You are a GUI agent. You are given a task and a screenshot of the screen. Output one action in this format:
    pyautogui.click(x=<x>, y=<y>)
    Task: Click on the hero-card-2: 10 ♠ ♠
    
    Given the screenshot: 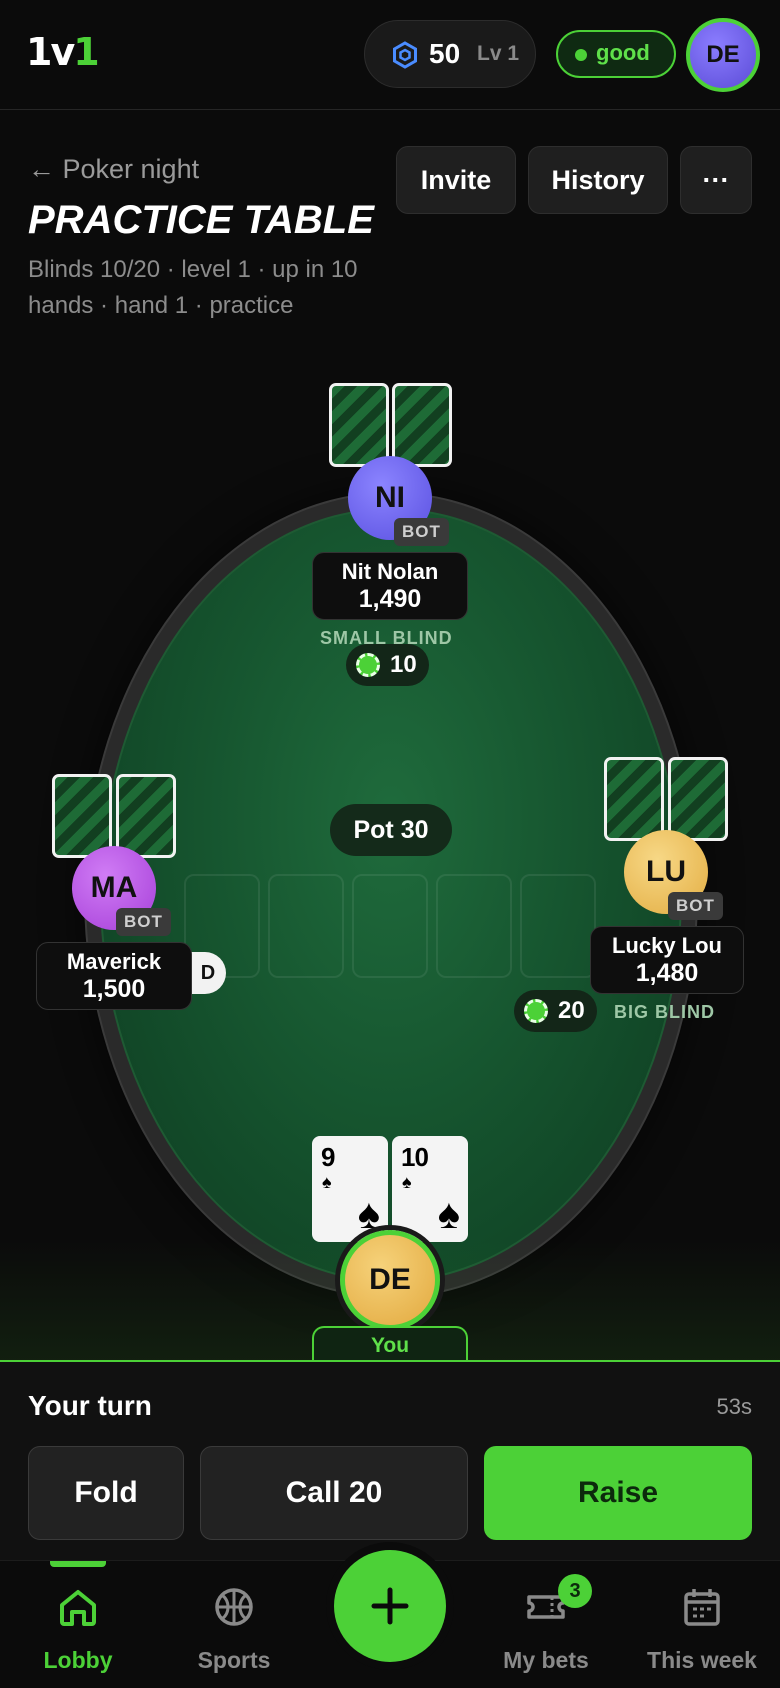 What is the action you would take?
    pyautogui.click(x=430, y=1189)
    